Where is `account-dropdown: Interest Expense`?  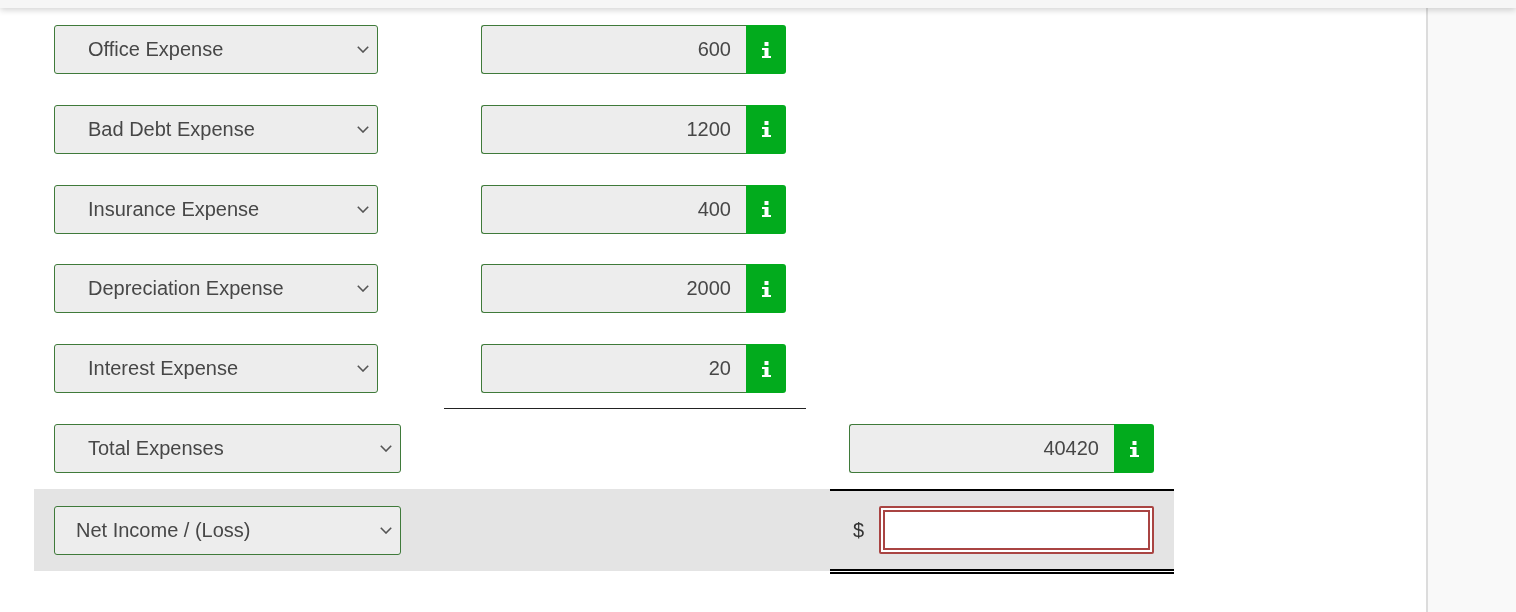 account-dropdown: Interest Expense is located at coordinates (216, 368).